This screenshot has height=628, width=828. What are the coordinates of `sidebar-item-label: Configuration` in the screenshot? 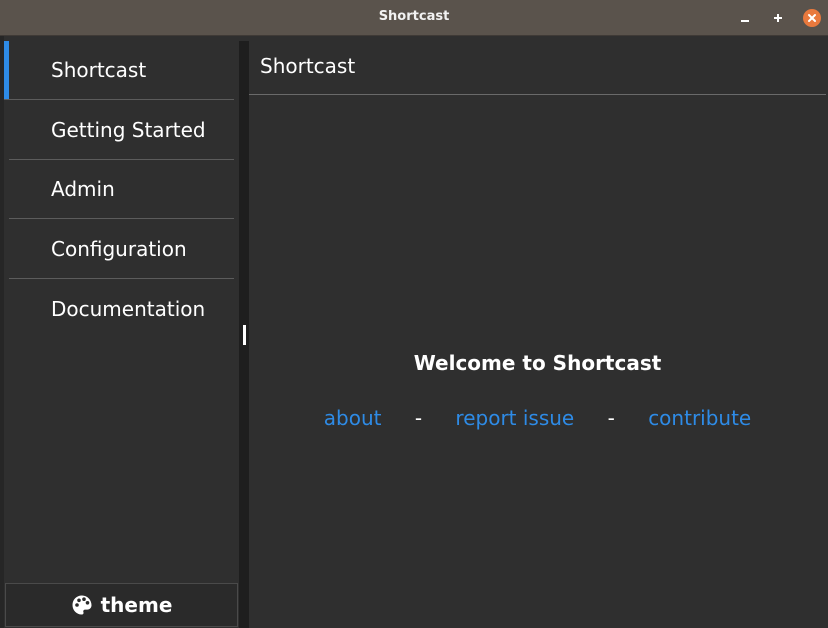 It's located at (119, 249).